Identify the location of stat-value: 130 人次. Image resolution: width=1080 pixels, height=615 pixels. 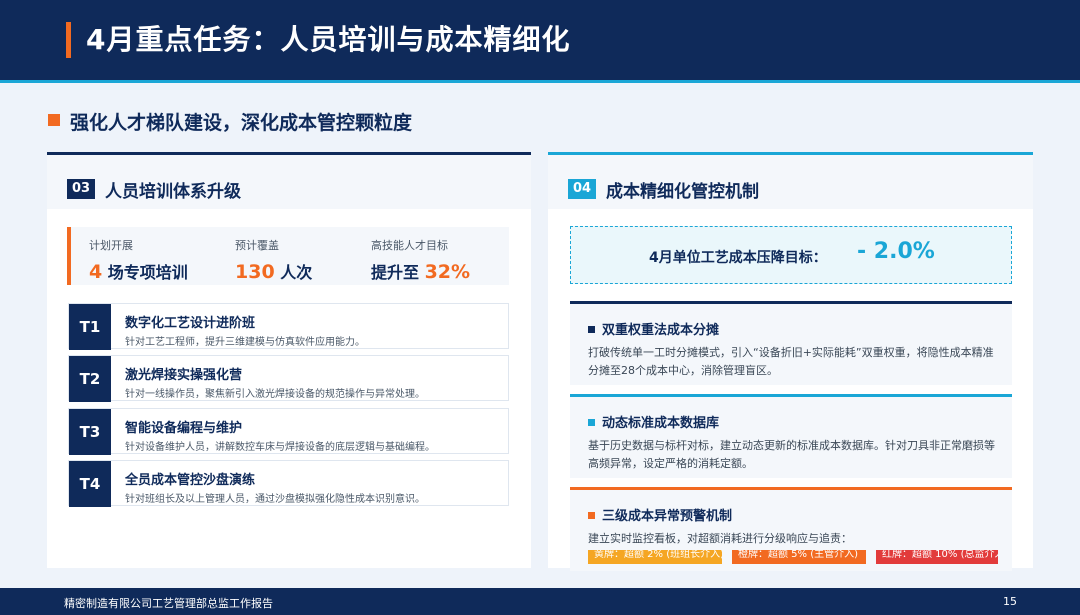
(273, 271).